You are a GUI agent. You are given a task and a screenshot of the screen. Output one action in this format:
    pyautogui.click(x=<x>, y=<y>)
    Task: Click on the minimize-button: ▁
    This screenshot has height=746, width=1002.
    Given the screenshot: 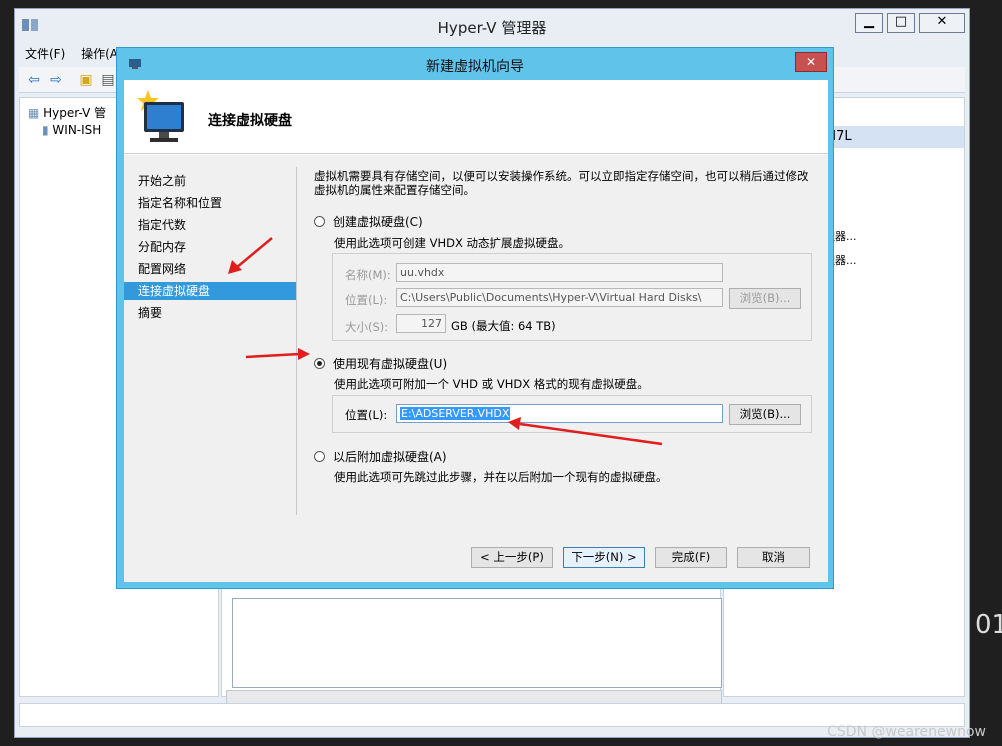 What is the action you would take?
    pyautogui.click(x=869, y=23)
    